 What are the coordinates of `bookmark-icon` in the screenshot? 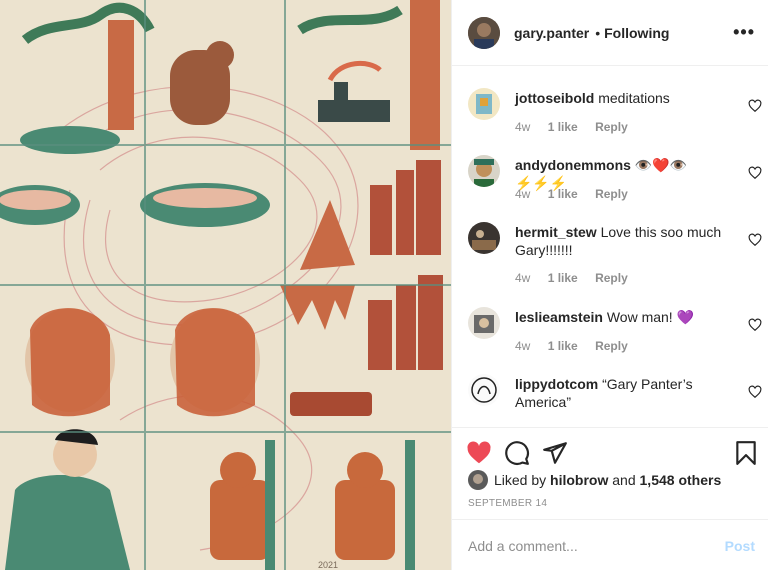 It's located at (746, 453).